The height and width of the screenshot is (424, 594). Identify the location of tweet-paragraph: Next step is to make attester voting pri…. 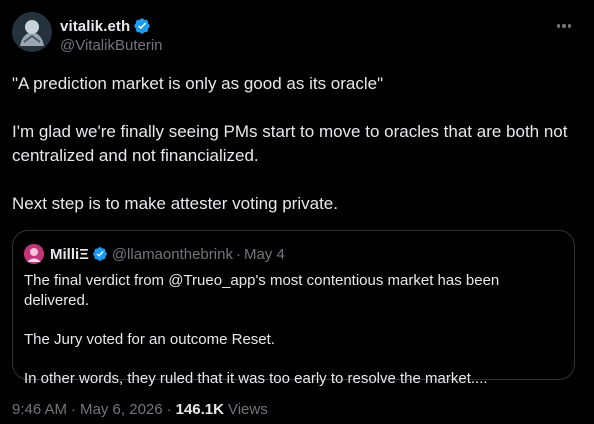
(175, 203).